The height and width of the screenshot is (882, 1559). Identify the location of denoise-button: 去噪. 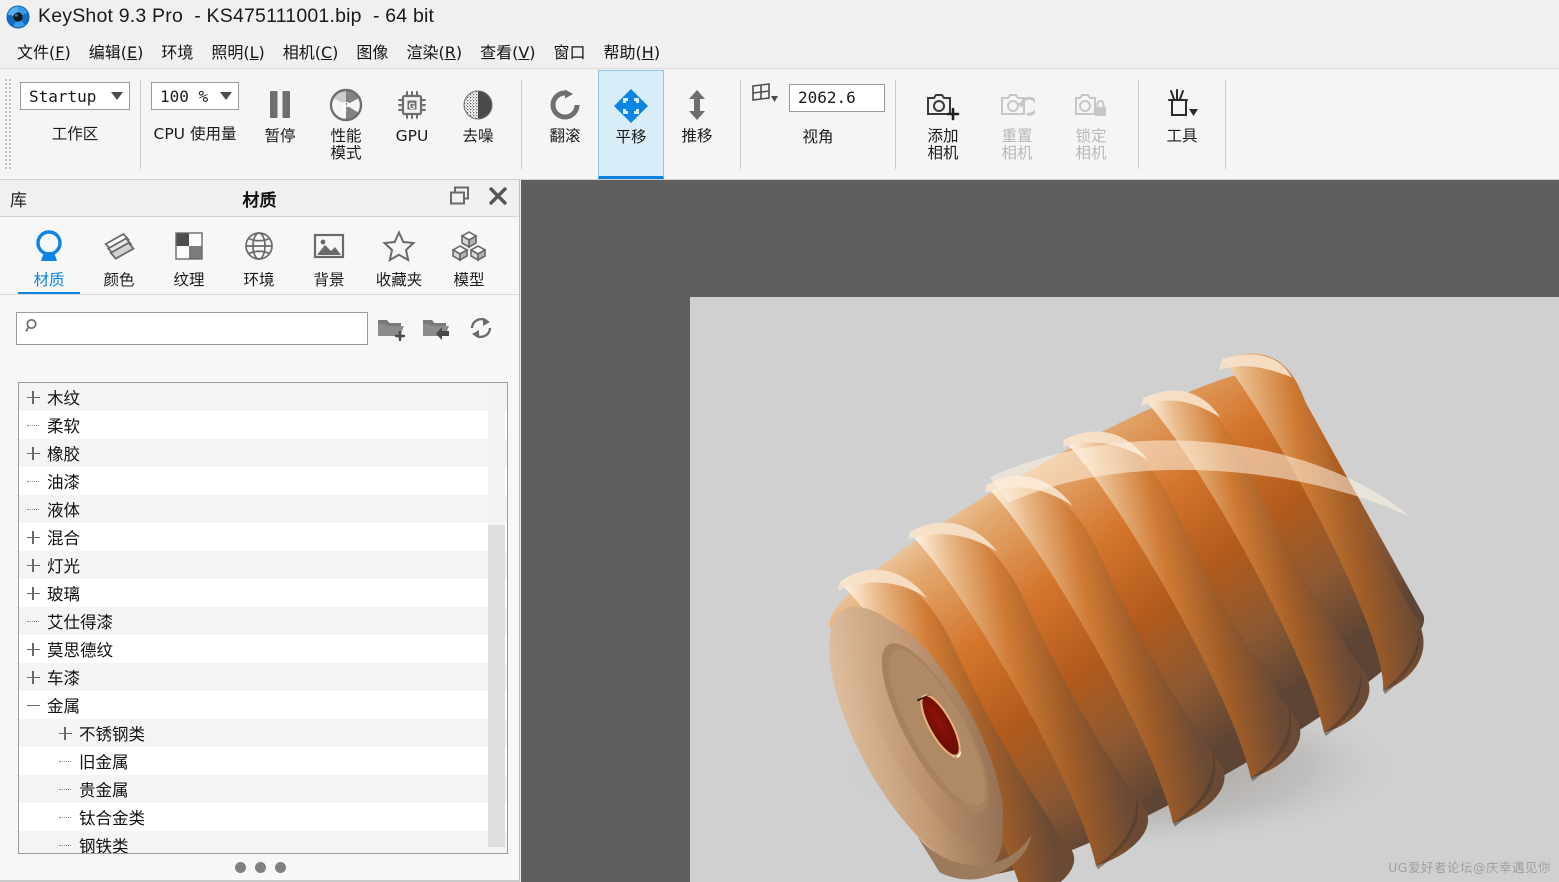
(478, 124).